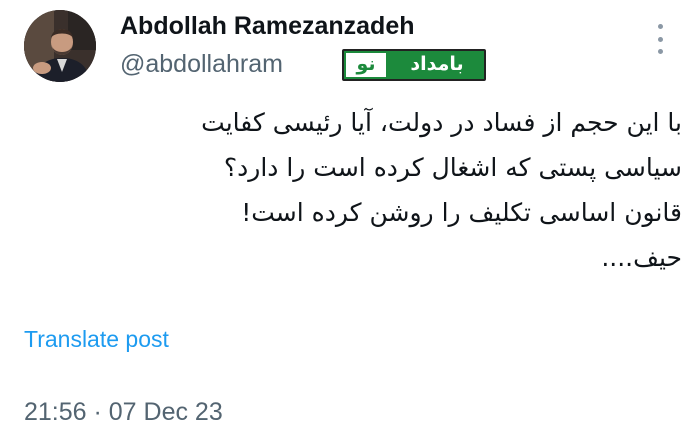 This screenshot has width=700, height=441. I want to click on avatar, so click(60, 46).